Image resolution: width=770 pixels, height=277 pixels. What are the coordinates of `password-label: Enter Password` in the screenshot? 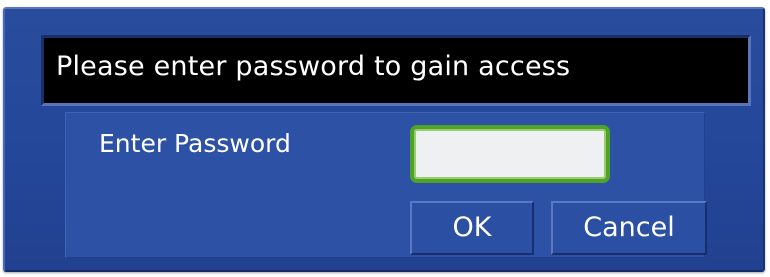 It's located at (195, 143).